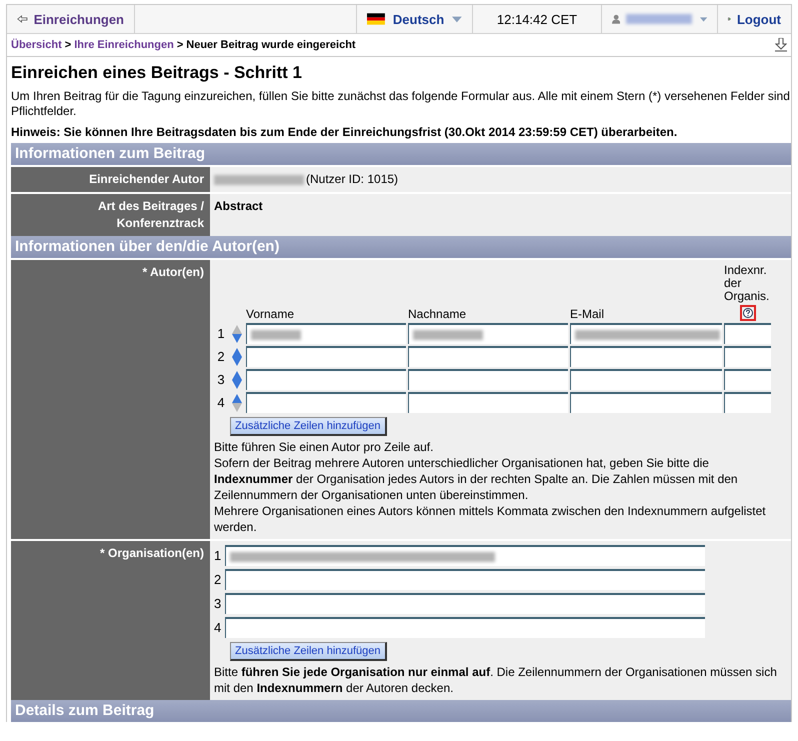  Describe the element at coordinates (146, 179) in the screenshot. I see `field-label: Einreichender Autor` at that location.